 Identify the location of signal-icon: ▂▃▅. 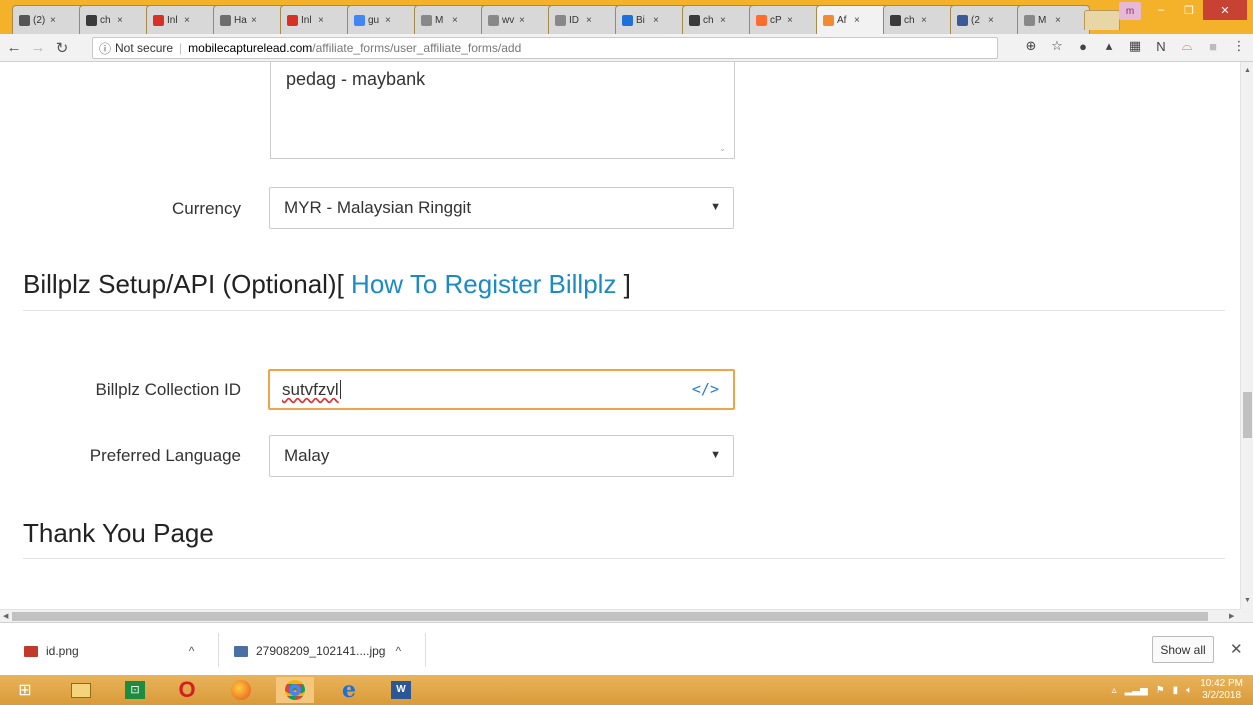
(1136, 690).